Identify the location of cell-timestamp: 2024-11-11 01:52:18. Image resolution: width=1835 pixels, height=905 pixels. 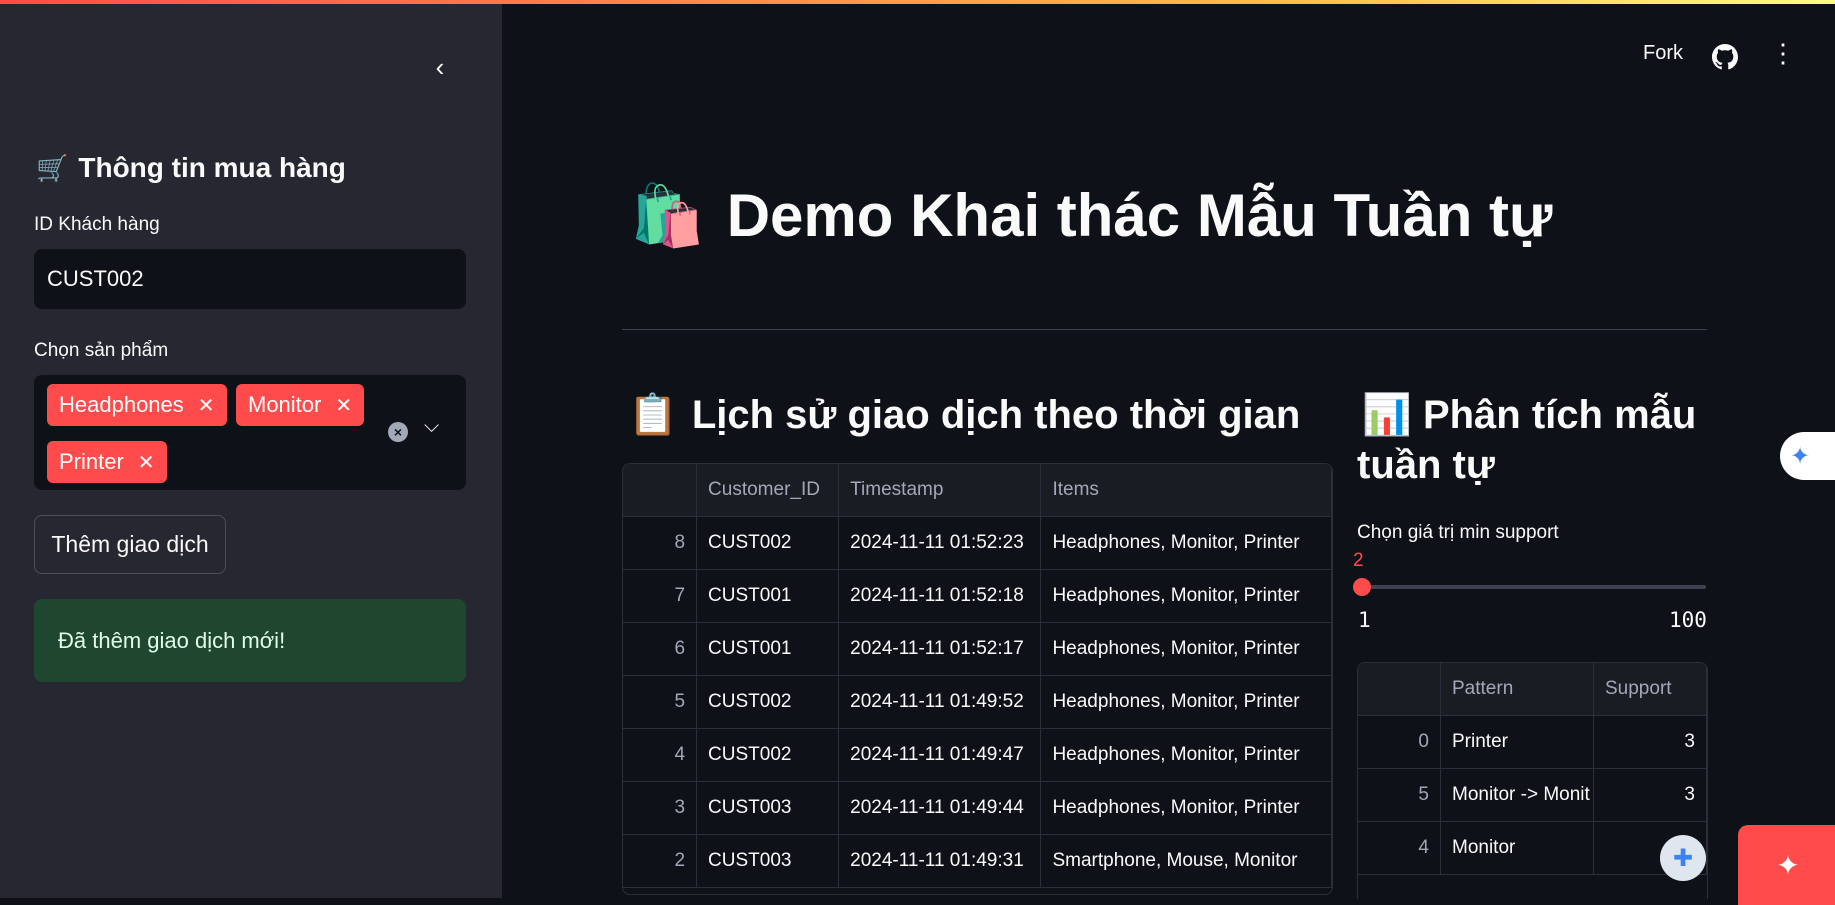
(940, 596).